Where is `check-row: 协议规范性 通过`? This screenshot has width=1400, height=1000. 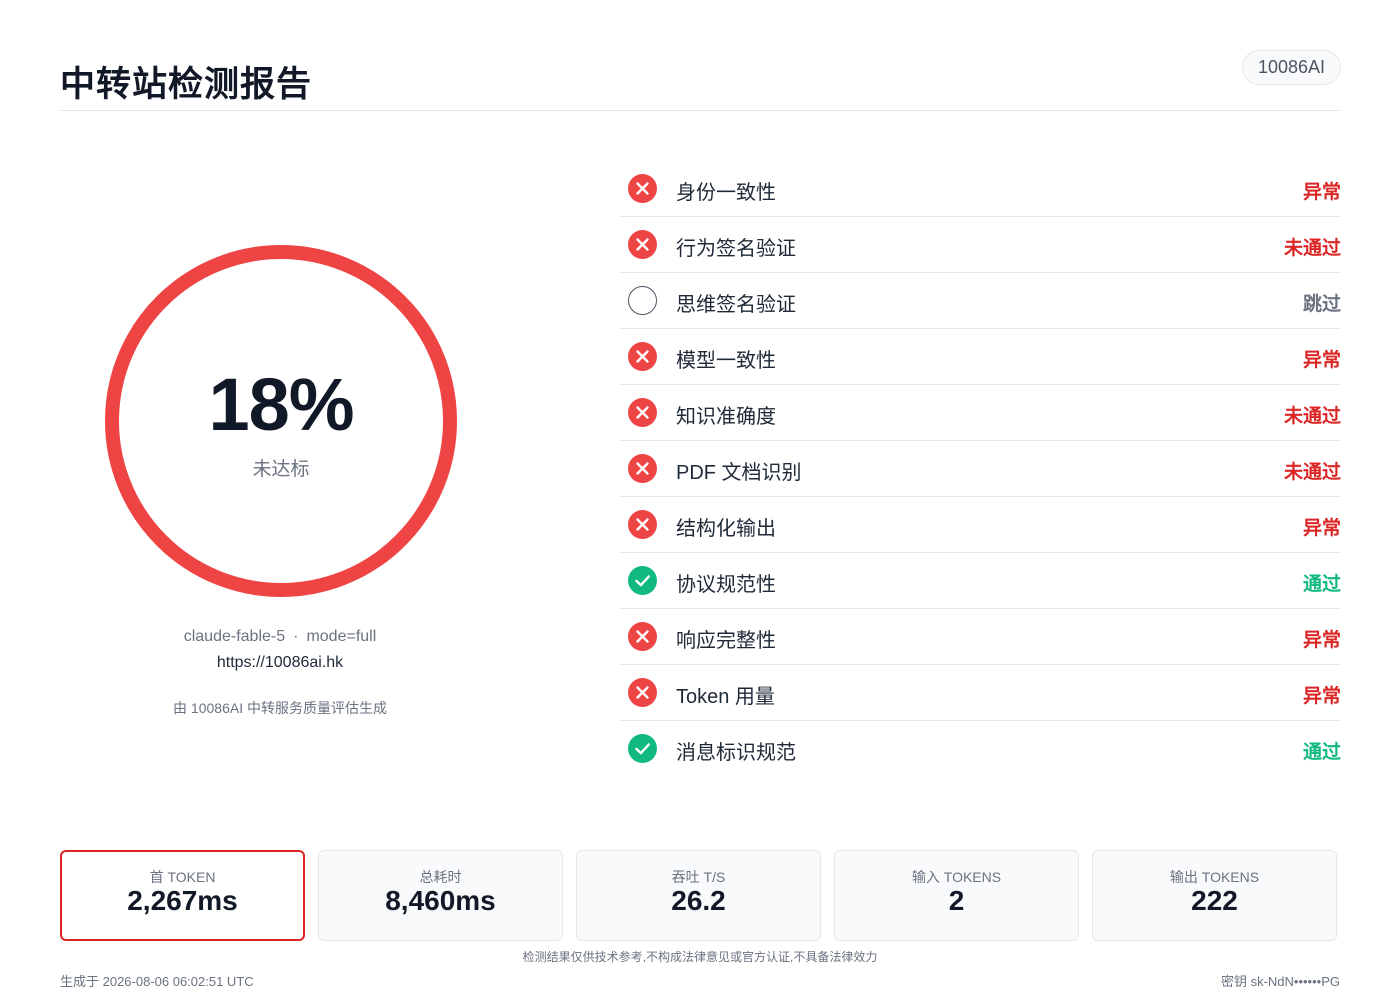
check-row: 协议规范性 通过 is located at coordinates (980, 581).